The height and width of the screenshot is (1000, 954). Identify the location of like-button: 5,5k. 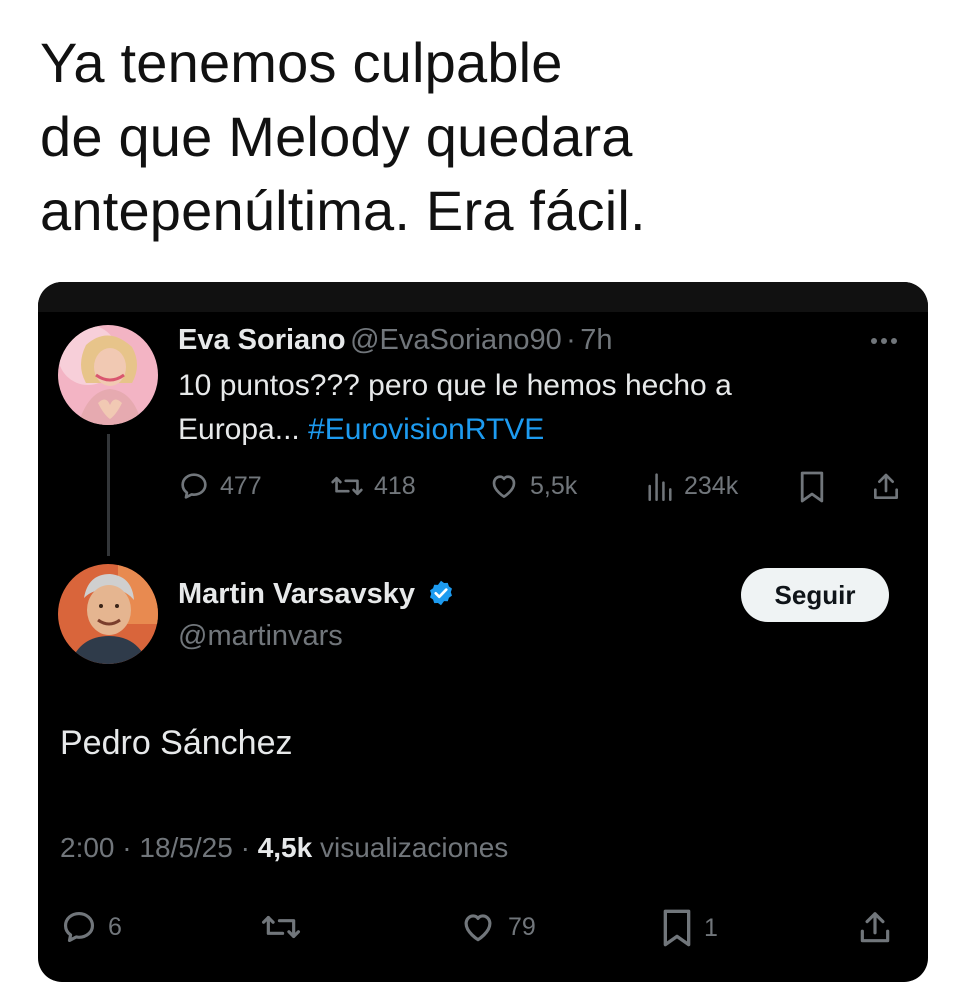
(532, 486).